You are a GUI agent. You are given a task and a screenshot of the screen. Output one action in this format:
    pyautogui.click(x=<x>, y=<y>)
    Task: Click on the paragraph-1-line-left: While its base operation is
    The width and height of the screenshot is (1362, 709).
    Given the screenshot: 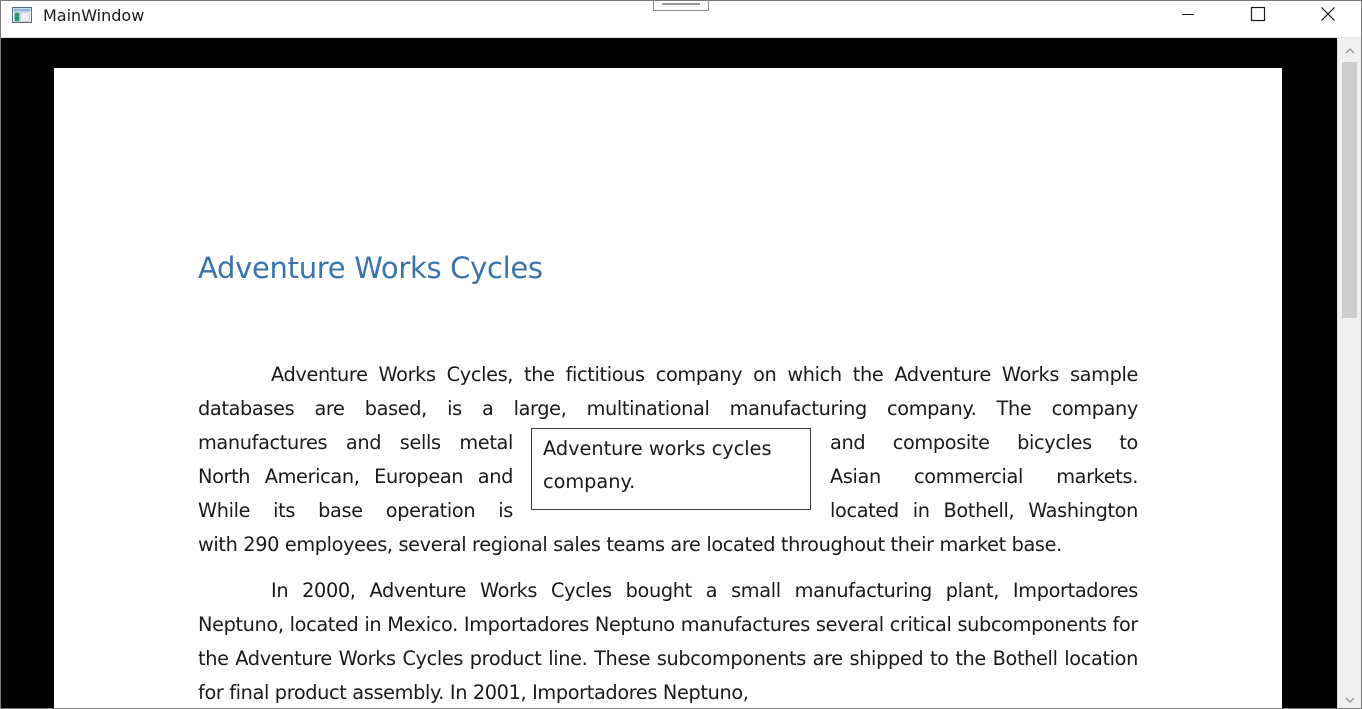 What is the action you would take?
    pyautogui.click(x=355, y=510)
    